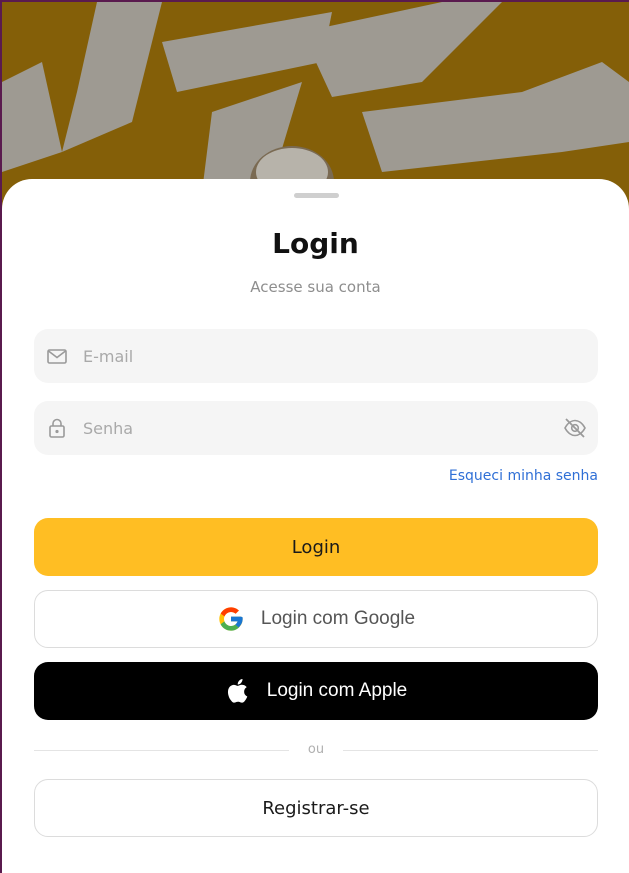  I want to click on email-input, so click(313, 356).